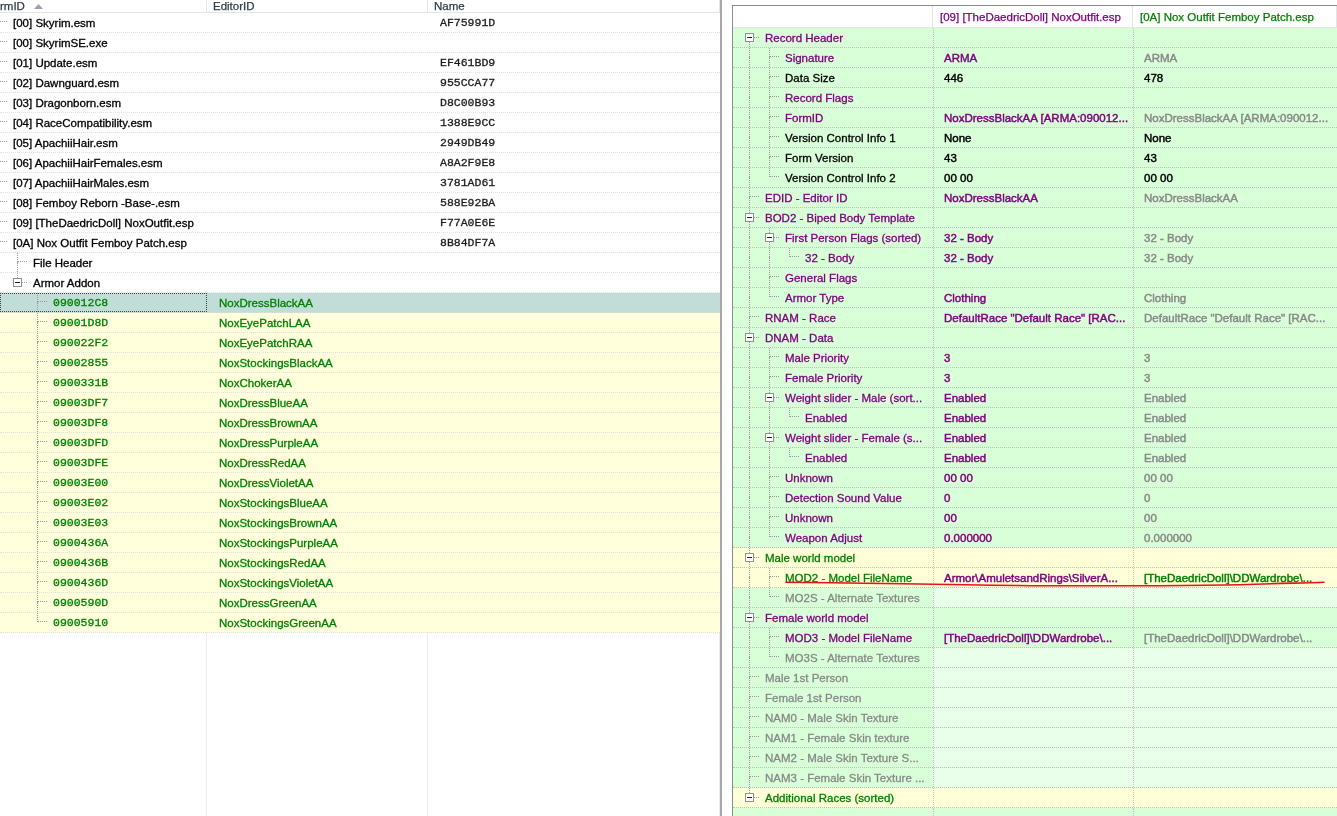 The width and height of the screenshot is (1337, 816). I want to click on tree-row: 09002855 NoxStockingsBlackAA, so click(360, 363).